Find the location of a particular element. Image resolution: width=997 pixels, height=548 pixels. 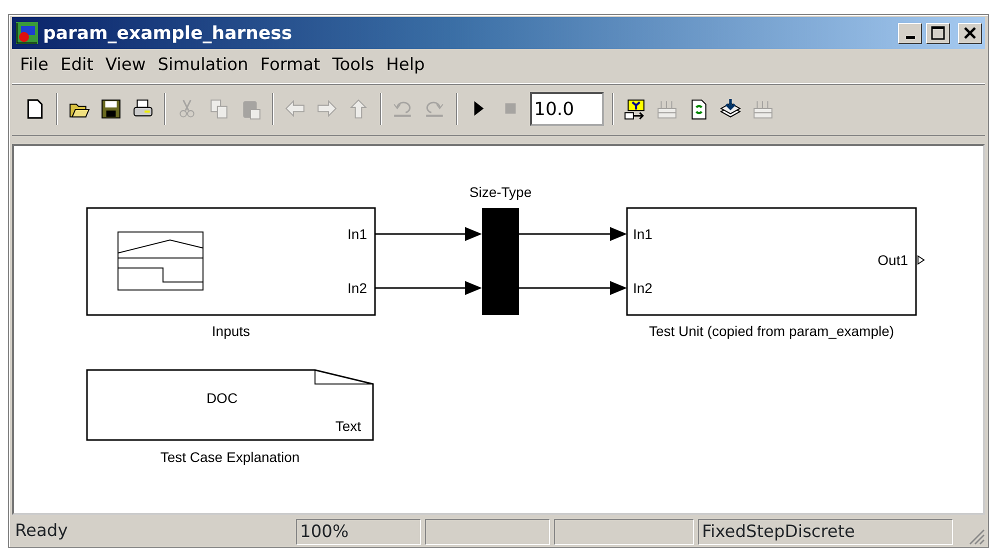

waveform-icon is located at coordinates (161, 260).